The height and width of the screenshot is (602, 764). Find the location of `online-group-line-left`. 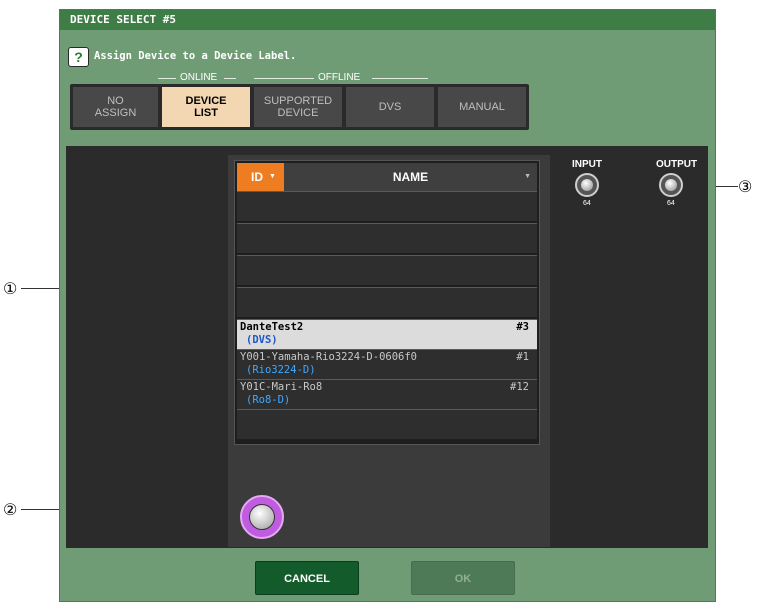

online-group-line-left is located at coordinates (167, 78).